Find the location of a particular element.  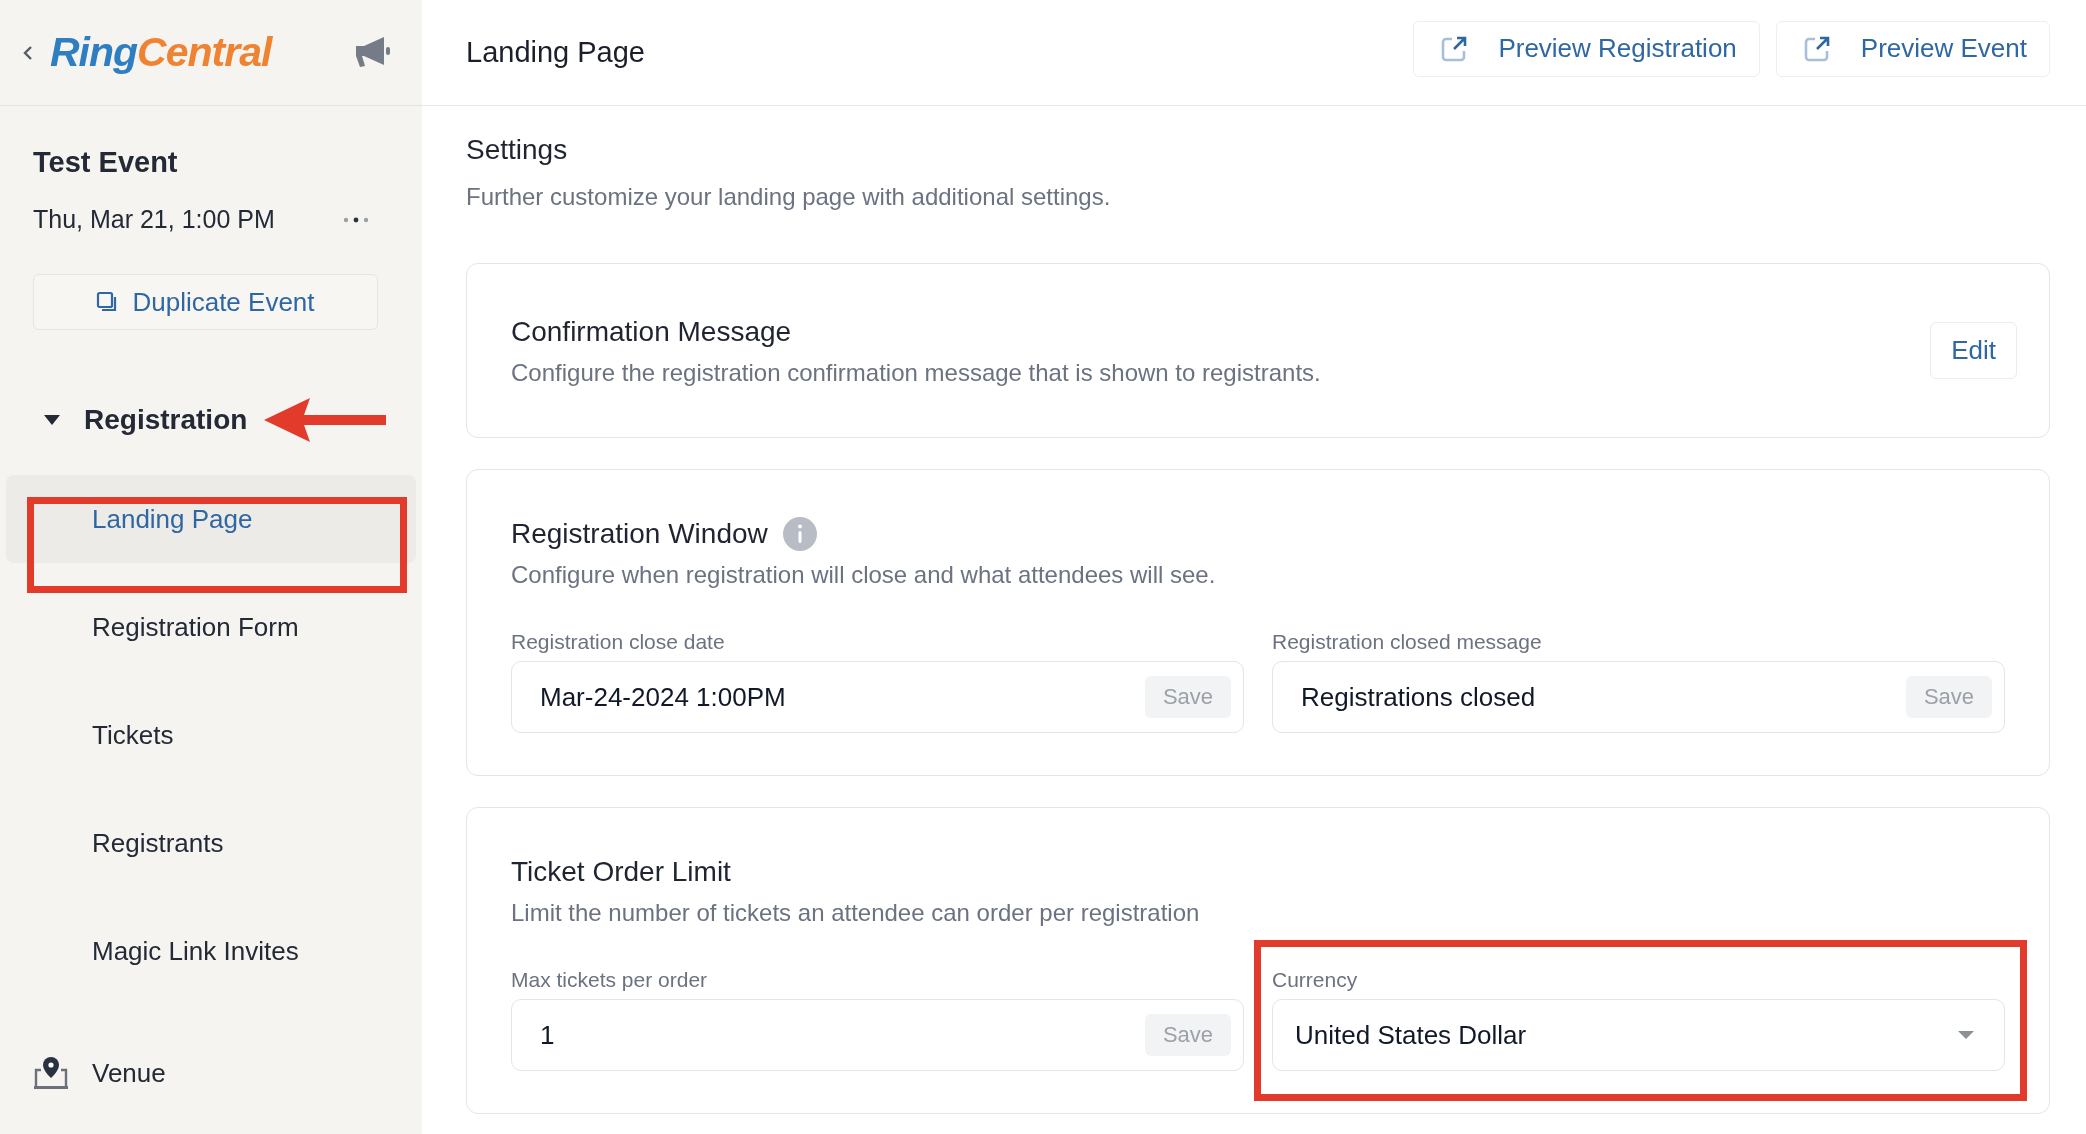

location-pin-icon is located at coordinates (51, 1073).